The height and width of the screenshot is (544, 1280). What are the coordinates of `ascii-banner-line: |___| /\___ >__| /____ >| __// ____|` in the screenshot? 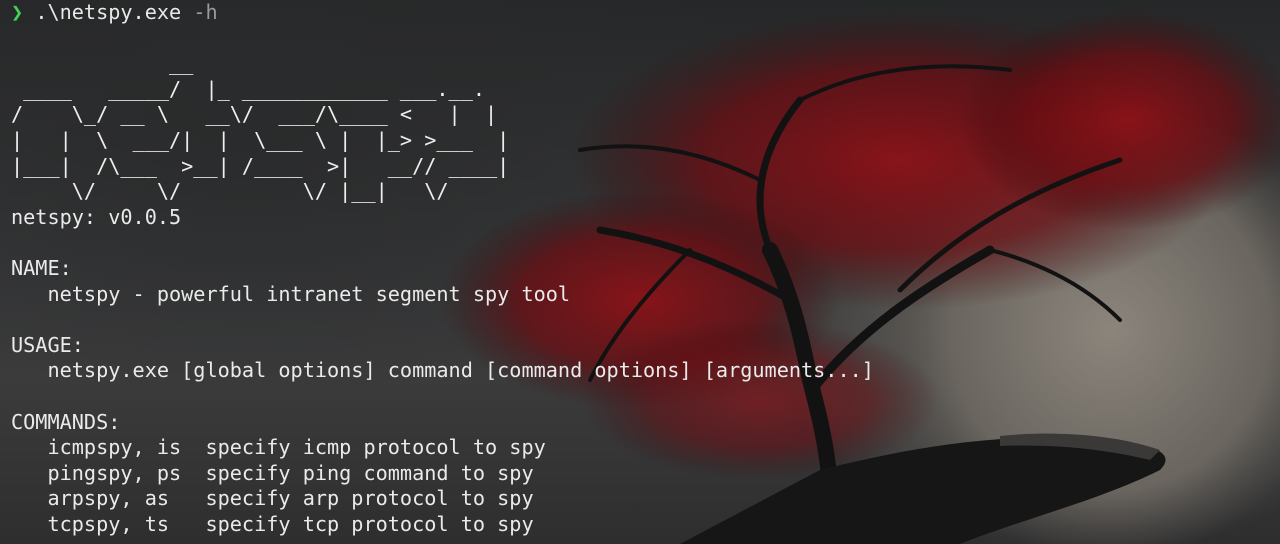 It's located at (260, 165).